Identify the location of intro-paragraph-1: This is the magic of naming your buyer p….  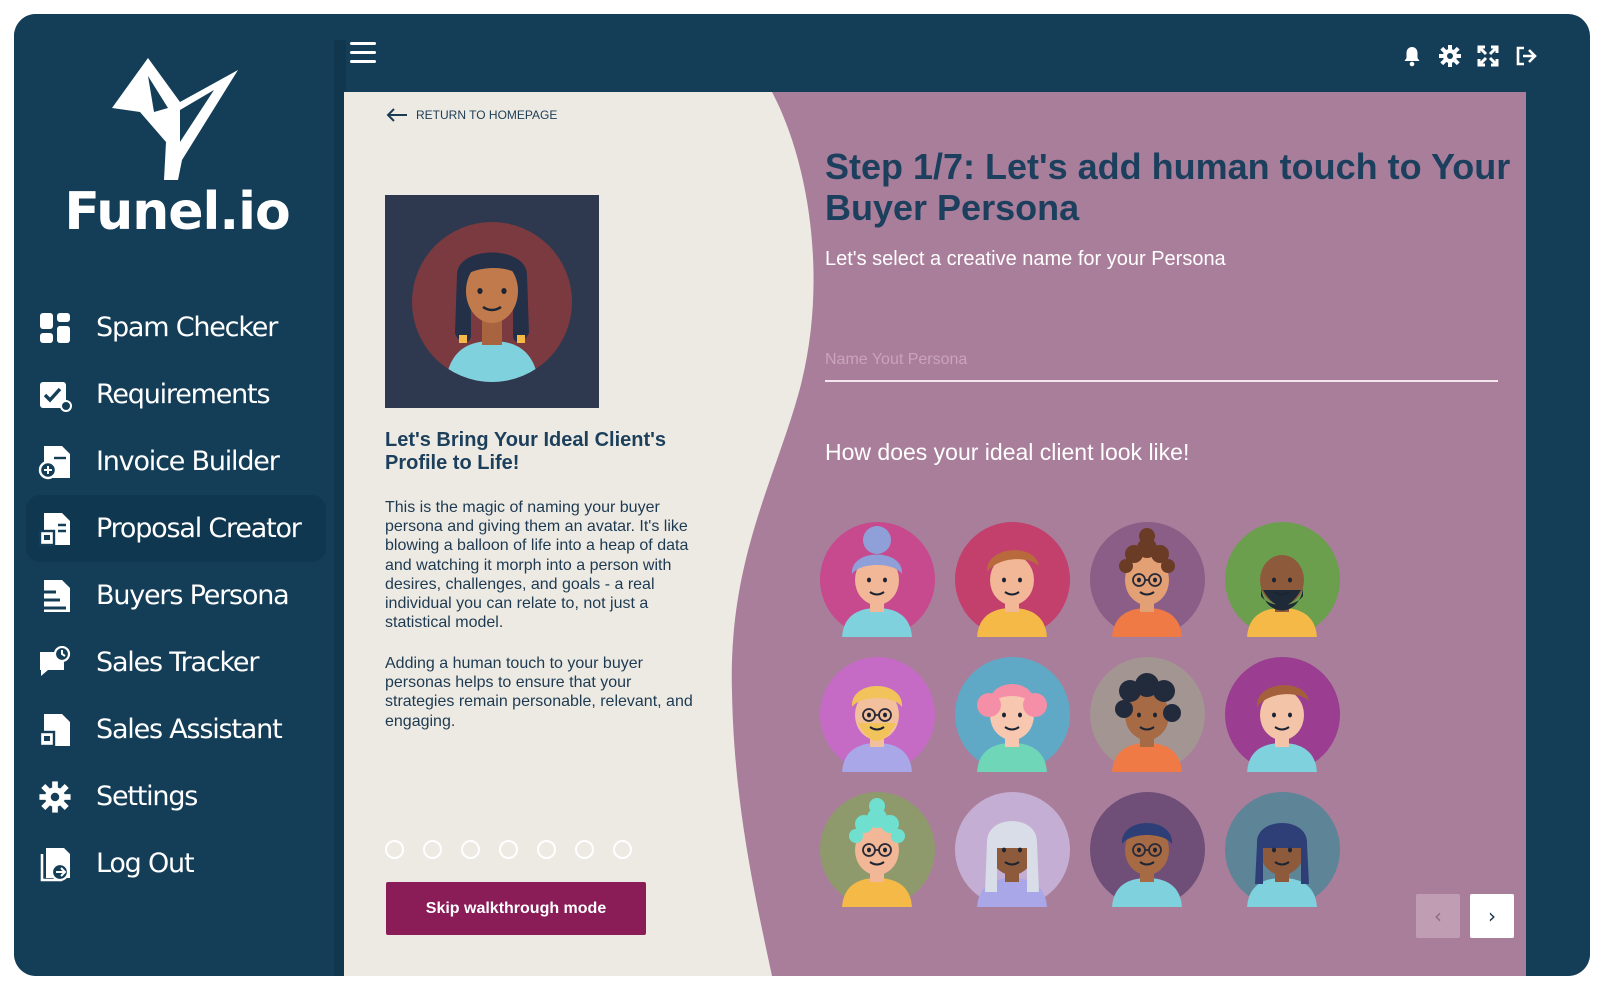
(537, 565).